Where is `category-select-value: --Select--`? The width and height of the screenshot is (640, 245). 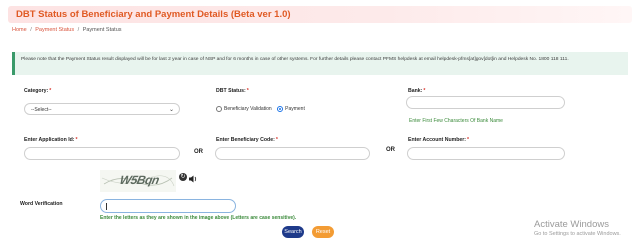 category-select-value: --Select-- is located at coordinates (41, 109).